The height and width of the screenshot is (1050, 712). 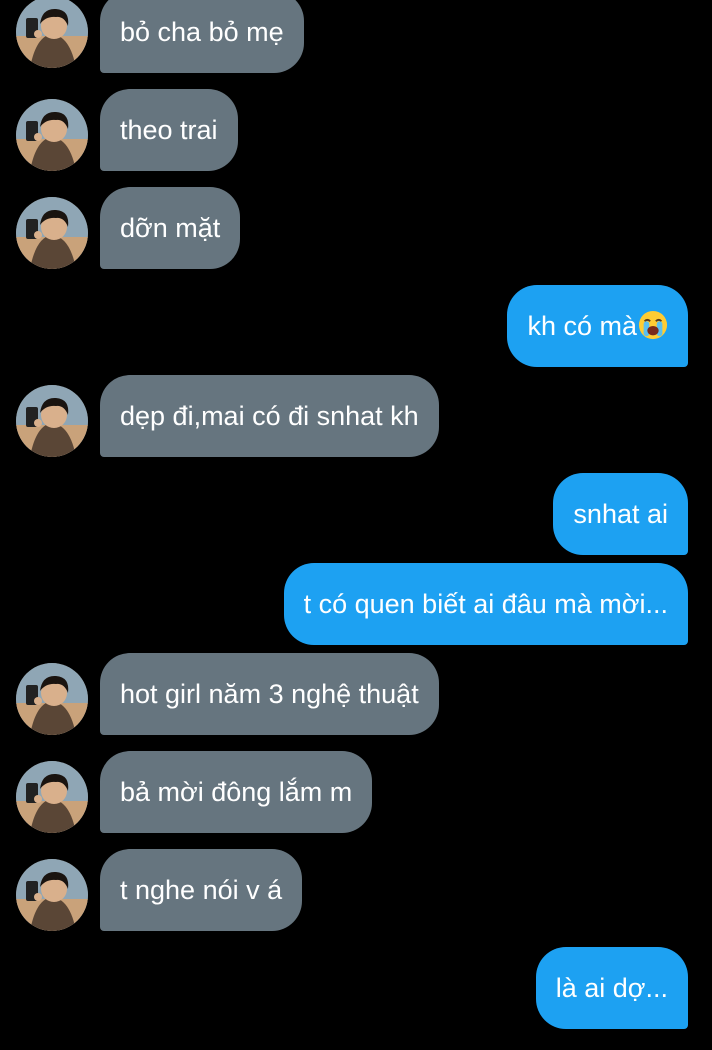 I want to click on message-bubble: bả mời đông lắm m, so click(x=236, y=792).